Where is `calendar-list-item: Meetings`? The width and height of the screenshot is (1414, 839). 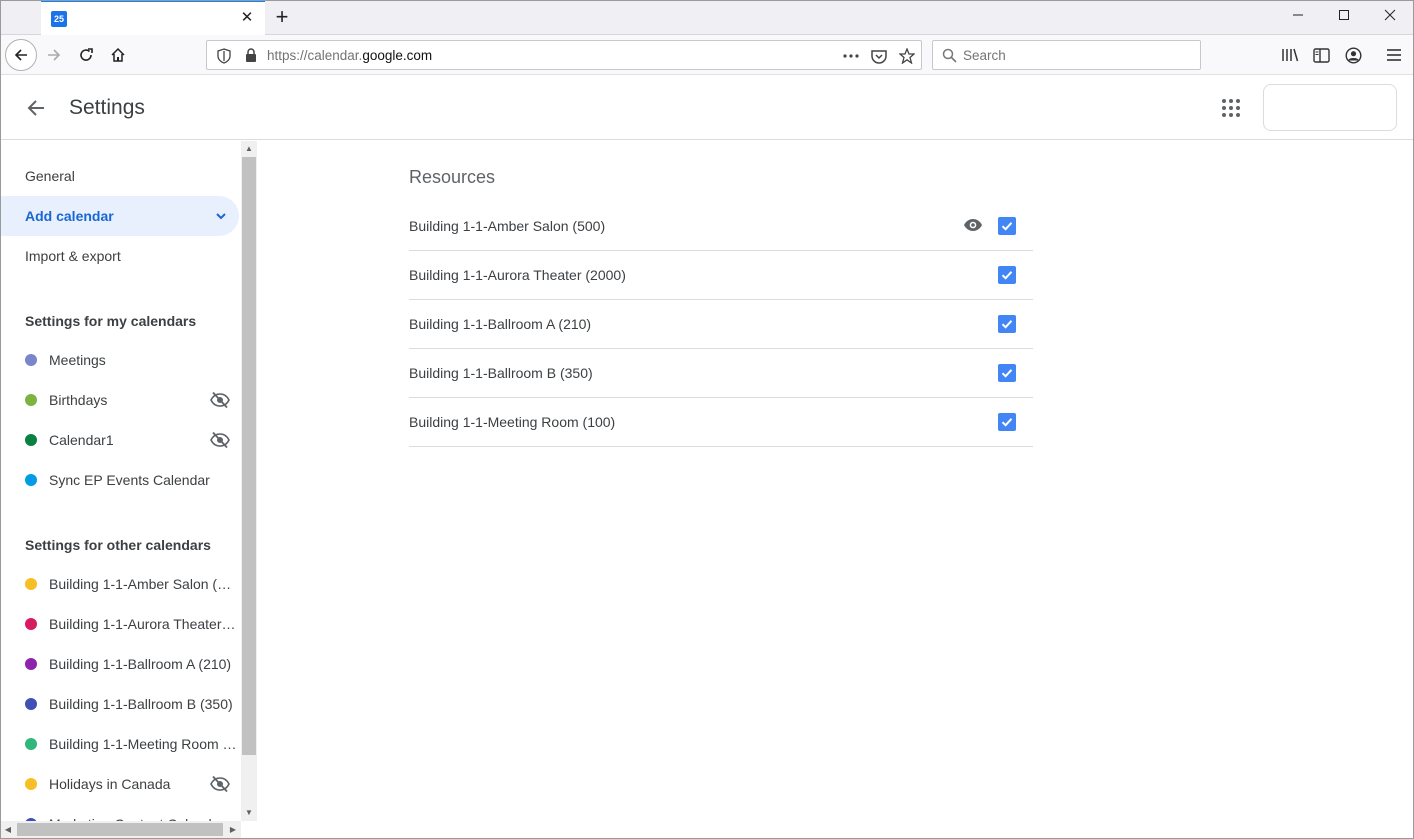 calendar-list-item: Meetings is located at coordinates (120, 360).